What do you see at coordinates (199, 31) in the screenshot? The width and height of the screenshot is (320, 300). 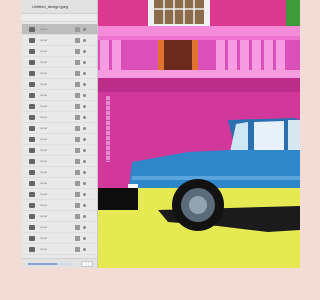 I see `balcony-top` at bounding box center [199, 31].